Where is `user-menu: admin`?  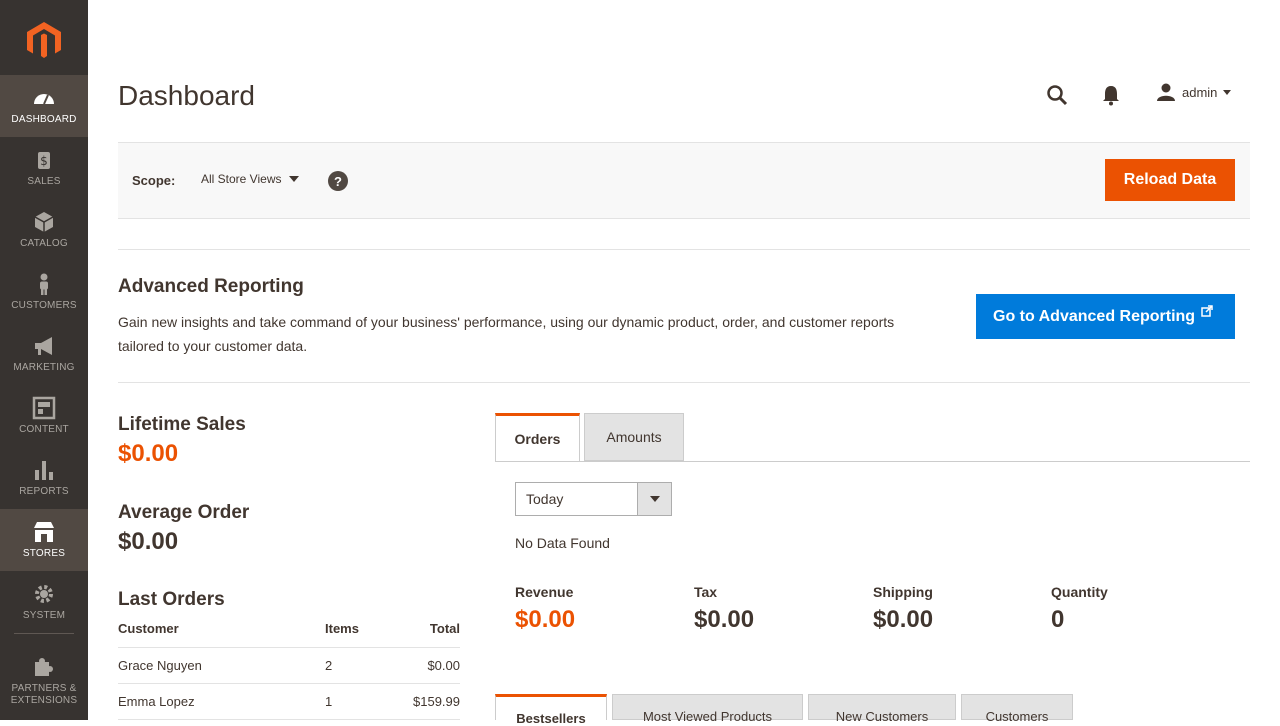 user-menu: admin is located at coordinates (1194, 92).